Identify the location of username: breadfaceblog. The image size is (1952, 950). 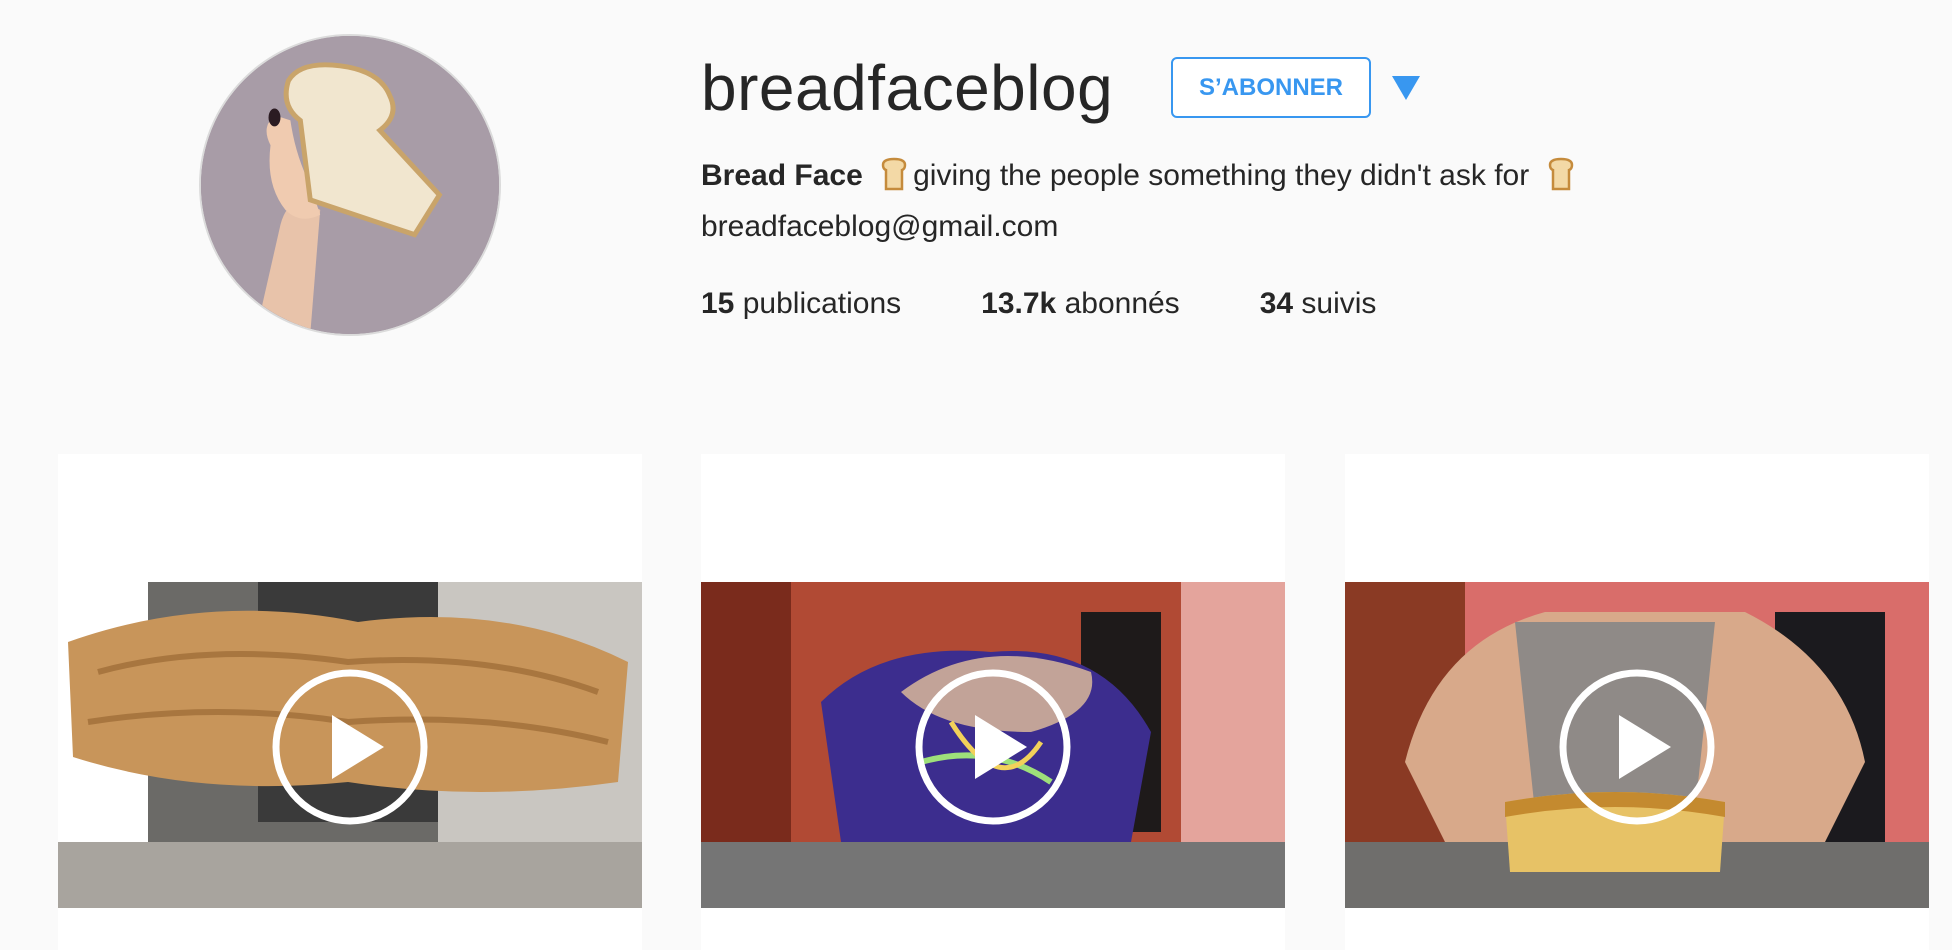
(907, 88).